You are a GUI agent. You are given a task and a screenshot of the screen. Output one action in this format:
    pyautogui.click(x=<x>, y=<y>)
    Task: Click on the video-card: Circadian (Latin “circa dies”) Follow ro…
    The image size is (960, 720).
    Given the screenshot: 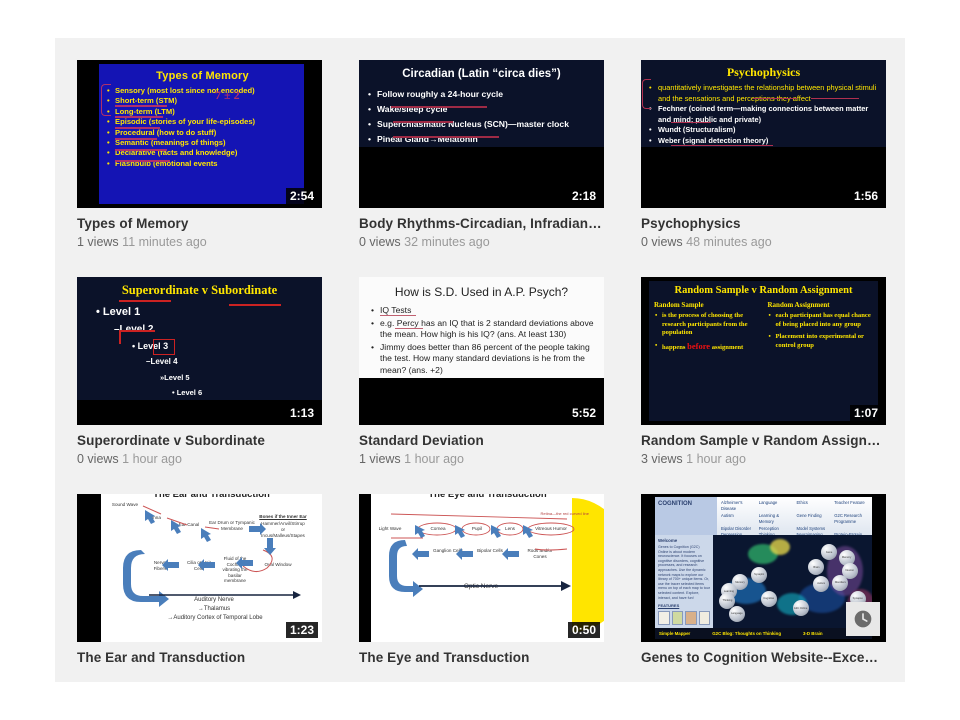 What is the action you would take?
    pyautogui.click(x=481, y=155)
    